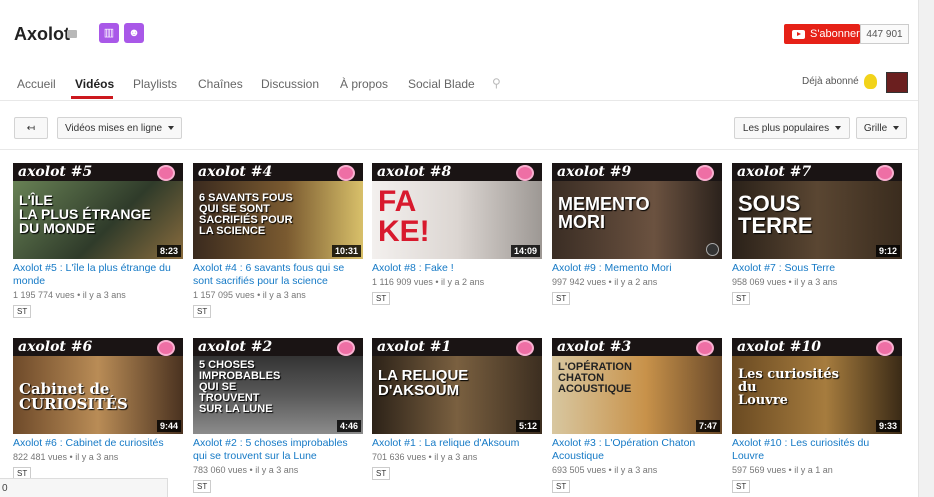  What do you see at coordinates (168, 251) in the screenshot?
I see `video-duration: 8:23` at bounding box center [168, 251].